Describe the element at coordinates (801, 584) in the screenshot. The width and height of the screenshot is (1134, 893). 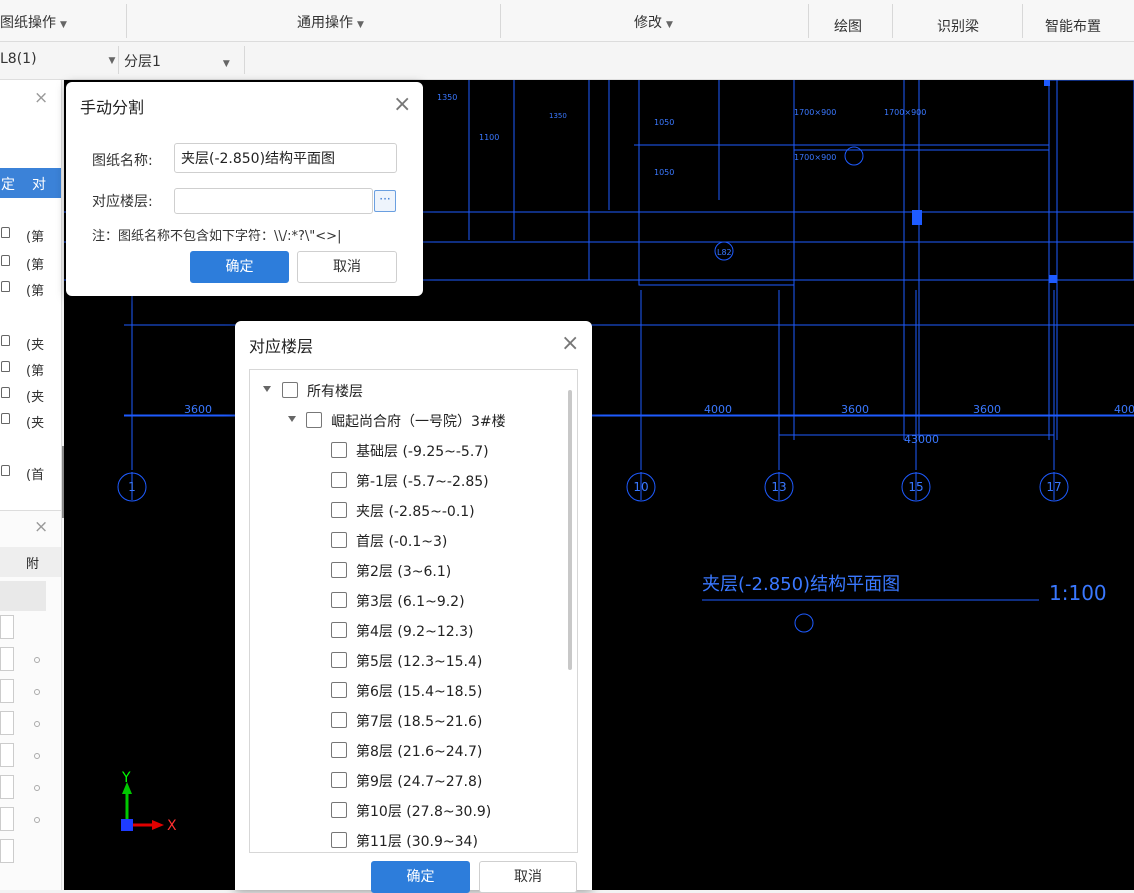
I see `drawing-title: 夹层(-2.850)结构平面图` at that location.